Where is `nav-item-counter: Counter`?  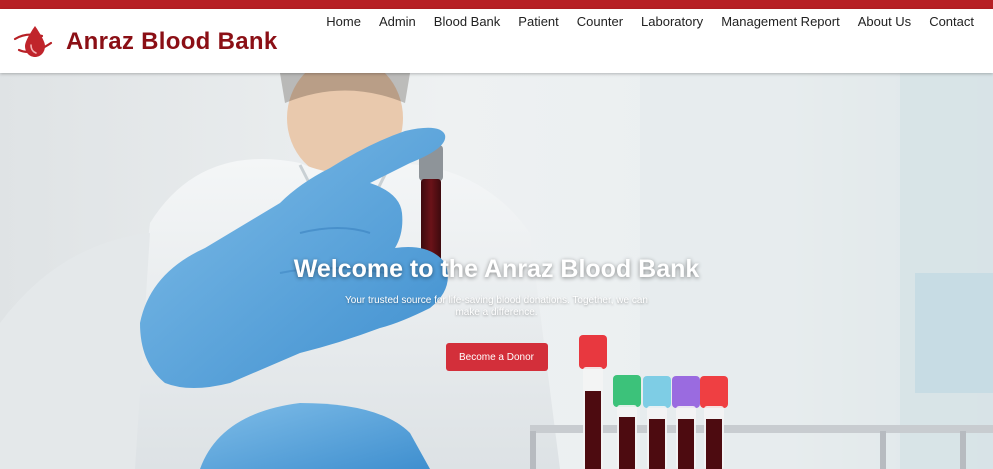
nav-item-counter: Counter is located at coordinates (591, 22).